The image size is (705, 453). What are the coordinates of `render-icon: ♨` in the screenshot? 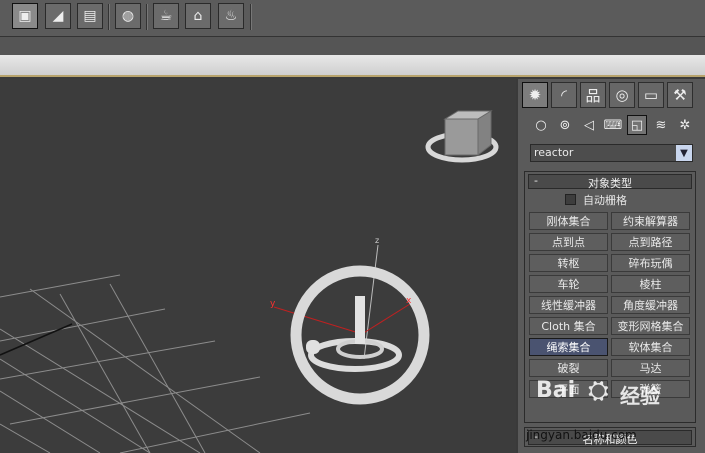 It's located at (231, 16).